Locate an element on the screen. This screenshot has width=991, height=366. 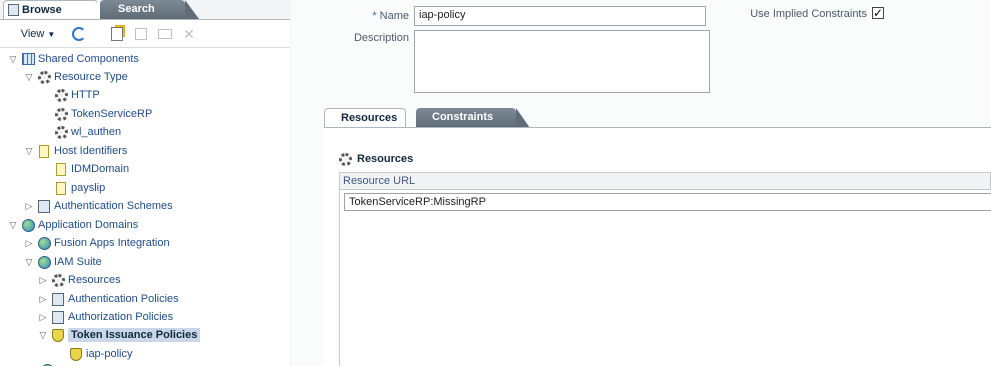
duplicate-icon is located at coordinates (141, 34).